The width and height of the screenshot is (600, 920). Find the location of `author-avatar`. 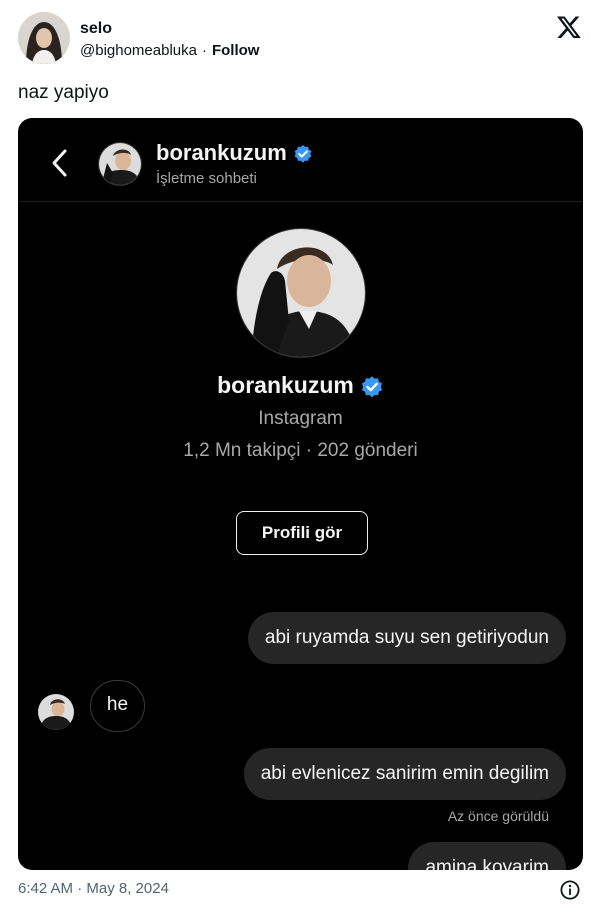

author-avatar is located at coordinates (44, 38).